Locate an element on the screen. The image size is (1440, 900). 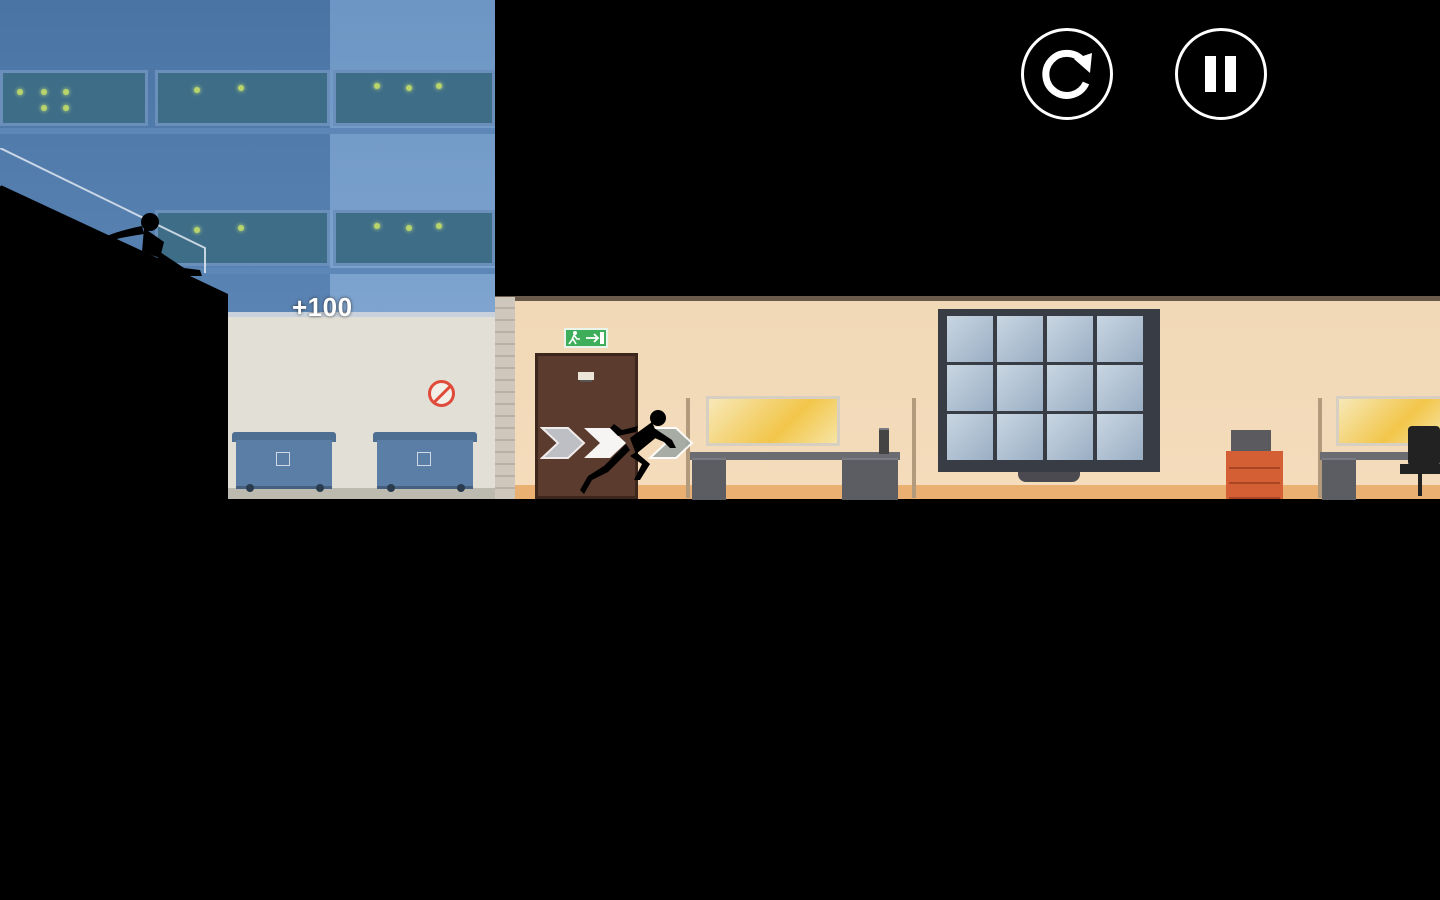
filing-cabinet is located at coordinates (1254, 475).